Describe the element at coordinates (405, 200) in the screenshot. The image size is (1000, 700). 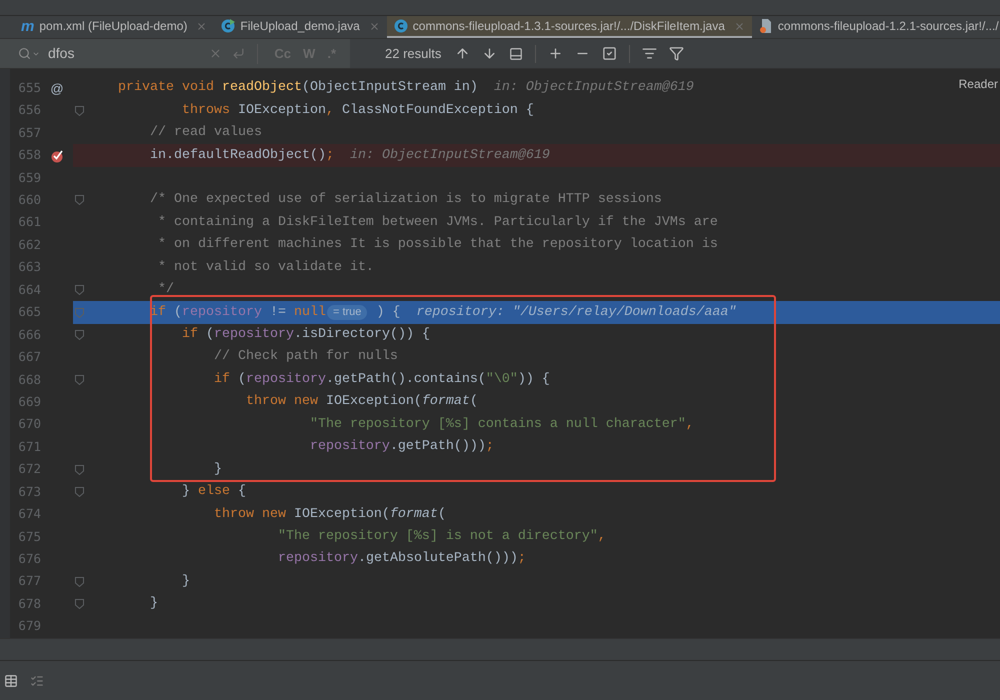
I see `code-text: /* One expected use of serialization is to migrate HTTP sessions` at that location.